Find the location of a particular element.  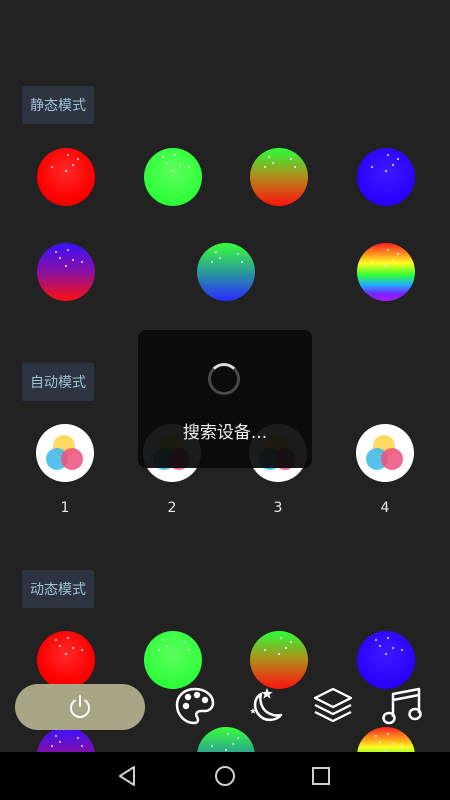

static-color-rainbow is located at coordinates (386, 272).